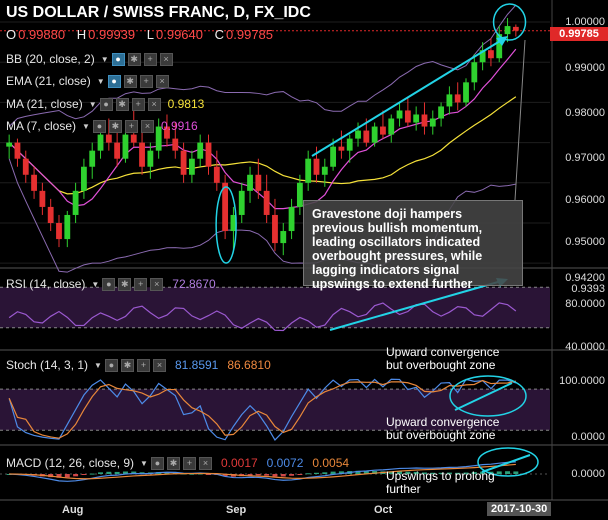 The width and height of the screenshot is (608, 520). I want to click on indicator-ema: EMA (21, close) ▼ ● ✱ + ×, so click(87, 81).